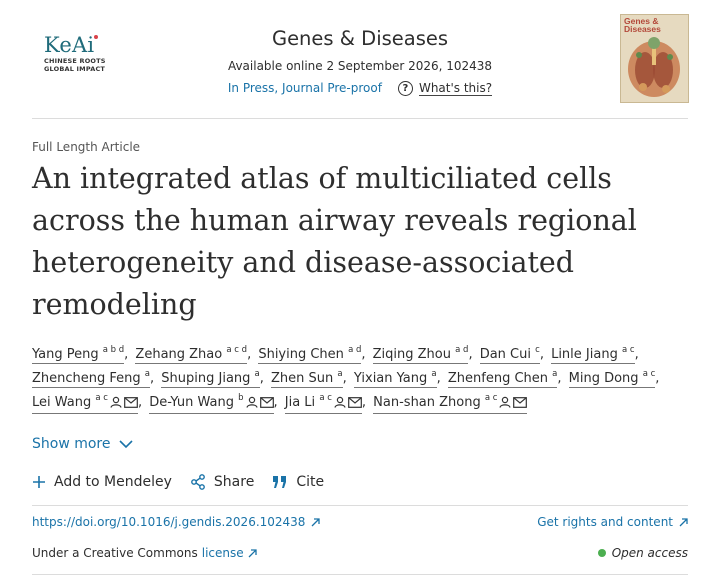 The width and height of the screenshot is (718, 579). Describe the element at coordinates (305, 88) in the screenshot. I see `in-press-link: In Press, Journal Pre-proof` at that location.